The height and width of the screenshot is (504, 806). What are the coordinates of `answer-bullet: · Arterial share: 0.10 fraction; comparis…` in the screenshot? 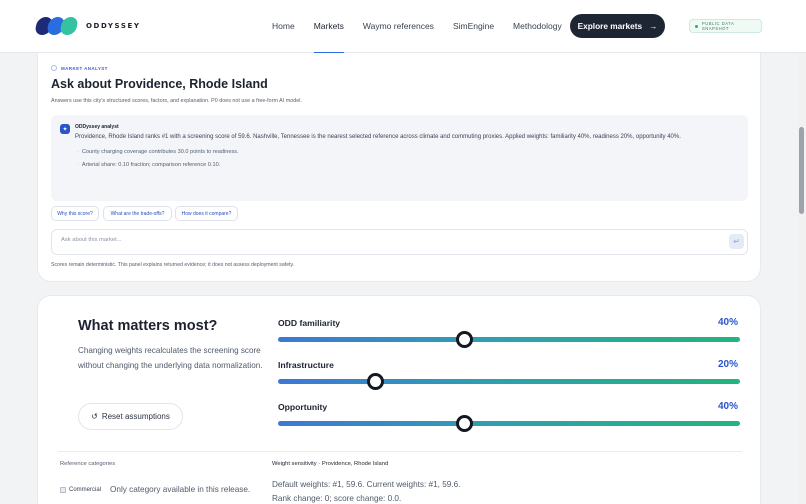 It's located at (149, 165).